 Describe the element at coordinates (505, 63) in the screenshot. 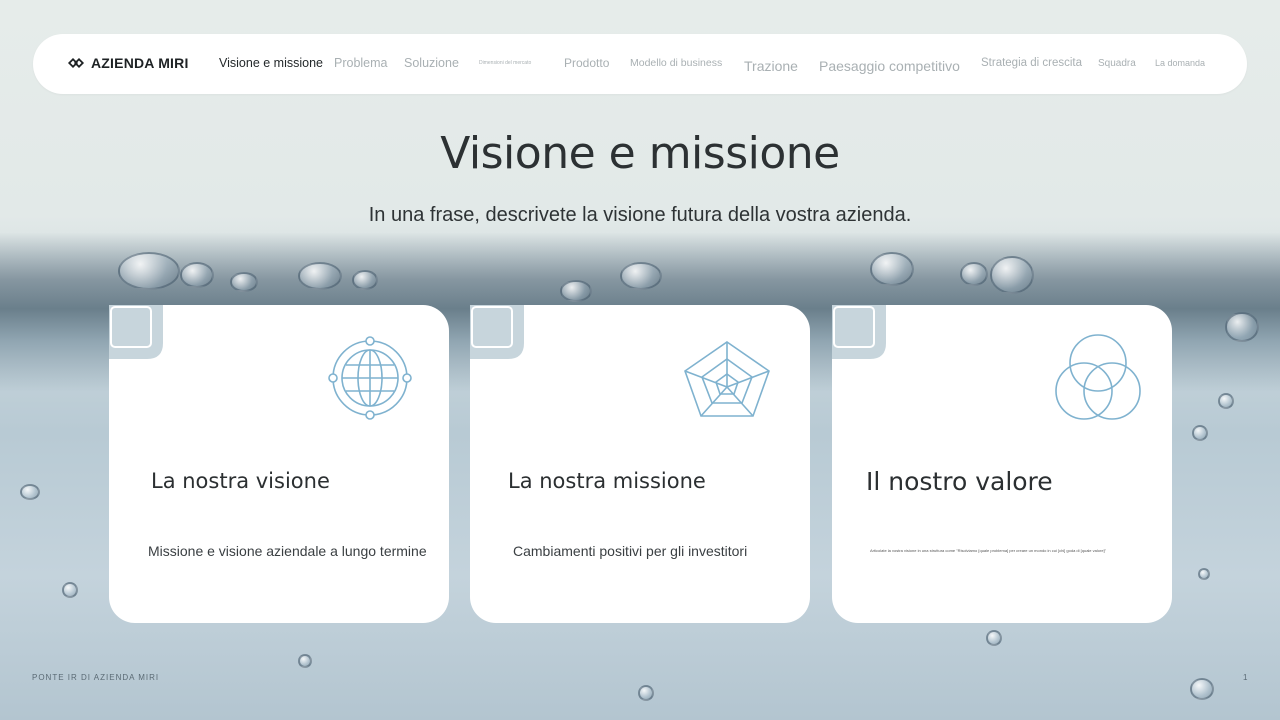

I see `nav-item-dimensioni-mercato: Dimensioni del mercato` at that location.